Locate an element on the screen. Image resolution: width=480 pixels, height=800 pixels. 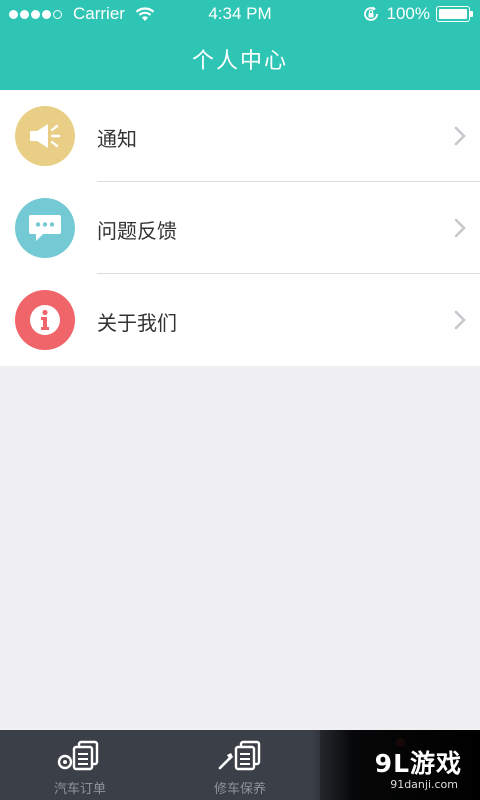
rotation-lock-icon is located at coordinates (370, 13).